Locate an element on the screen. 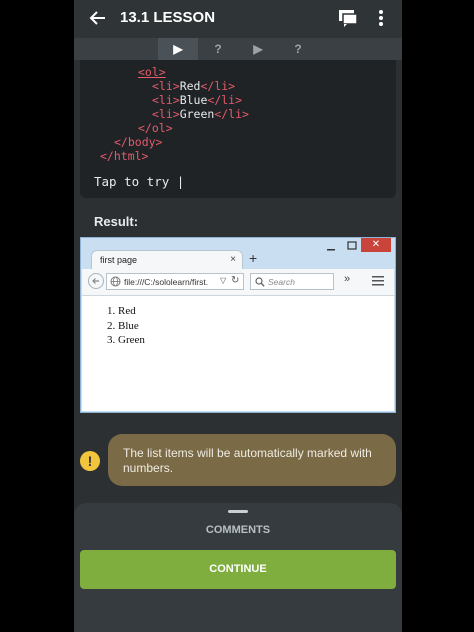 The image size is (474, 632). globe-icon is located at coordinates (115, 281).